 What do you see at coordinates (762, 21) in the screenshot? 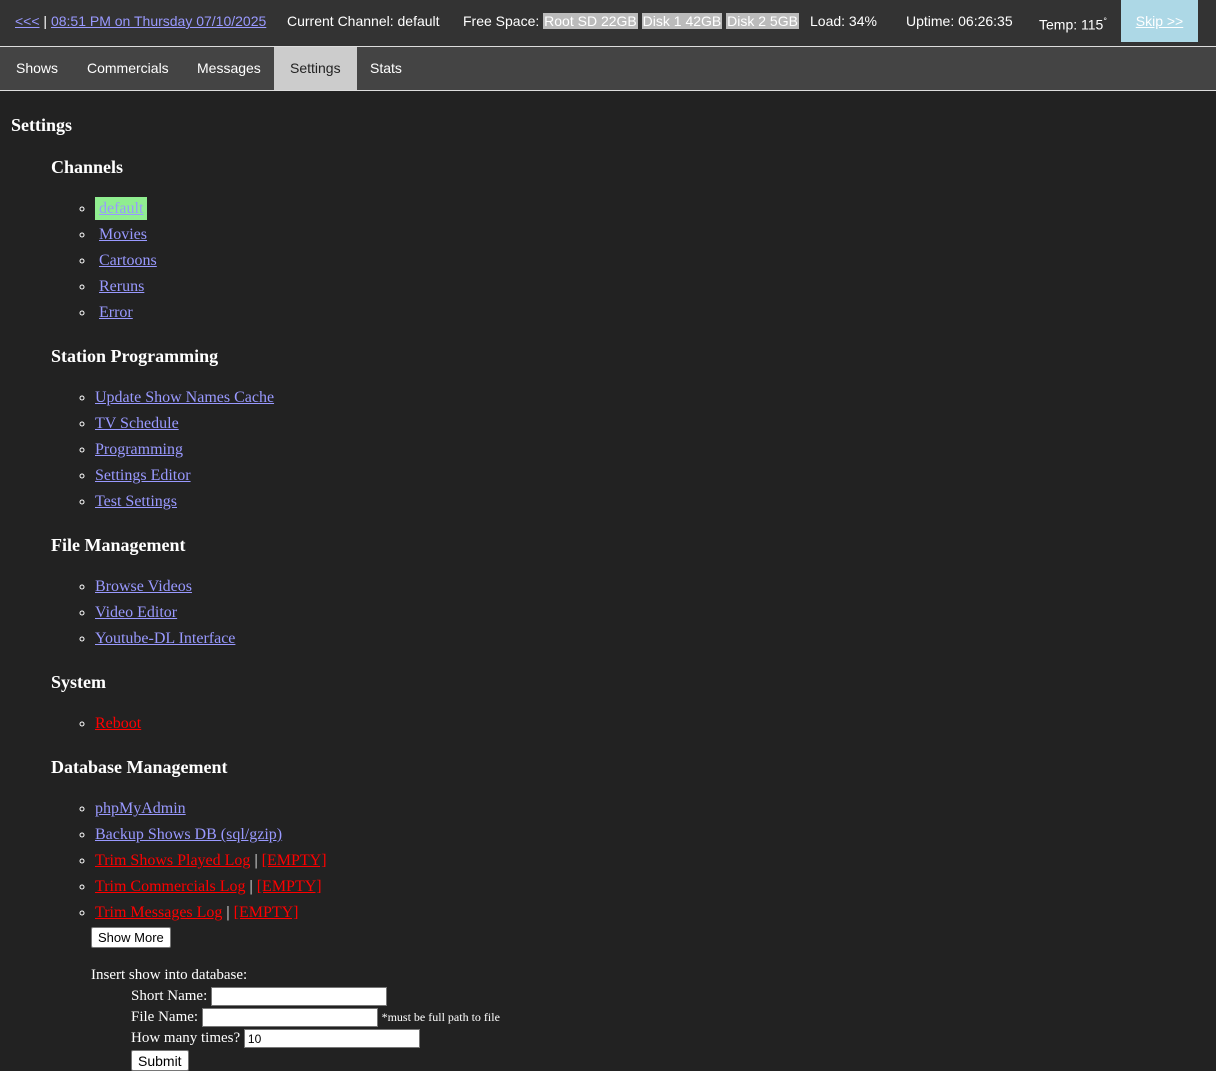
I see `disk-badge-2: Disk 2 5GB` at bounding box center [762, 21].